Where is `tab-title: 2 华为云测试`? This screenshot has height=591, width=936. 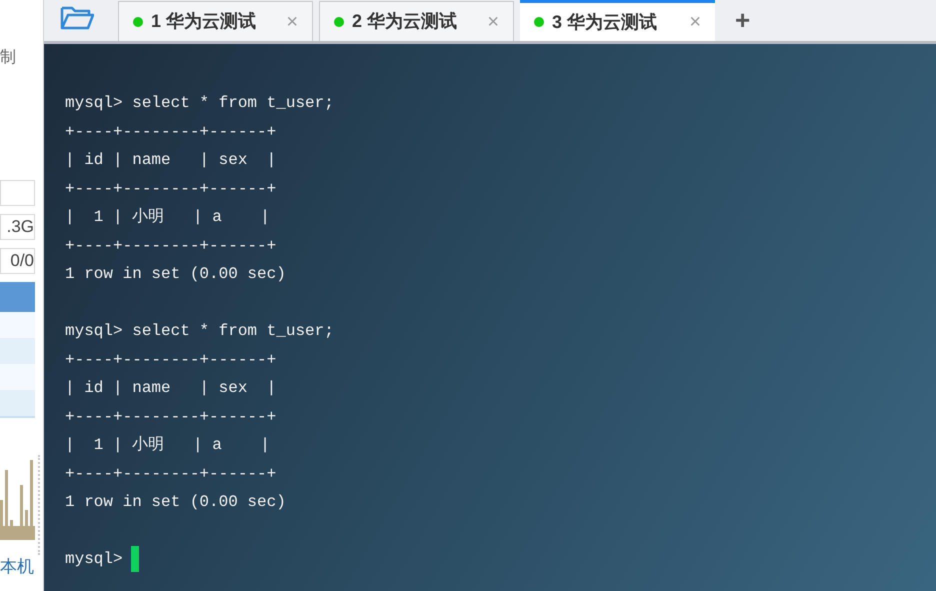
tab-title: 2 华为云测试 is located at coordinates (405, 21).